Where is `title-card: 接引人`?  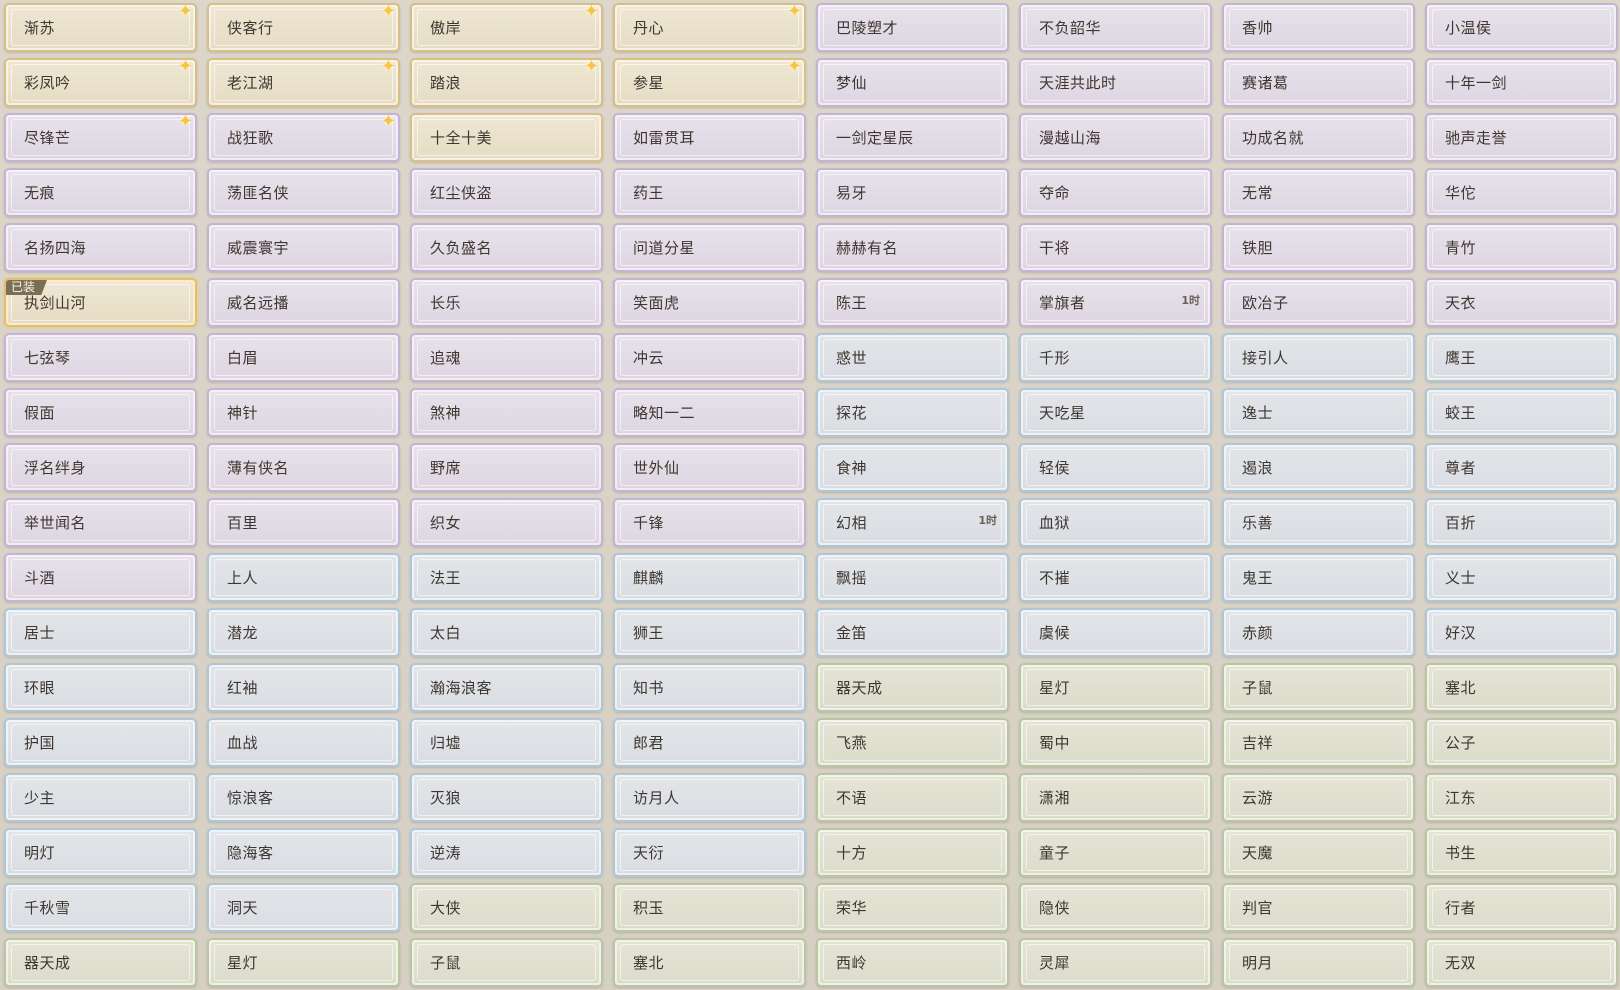 title-card: 接引人 is located at coordinates (1318, 357).